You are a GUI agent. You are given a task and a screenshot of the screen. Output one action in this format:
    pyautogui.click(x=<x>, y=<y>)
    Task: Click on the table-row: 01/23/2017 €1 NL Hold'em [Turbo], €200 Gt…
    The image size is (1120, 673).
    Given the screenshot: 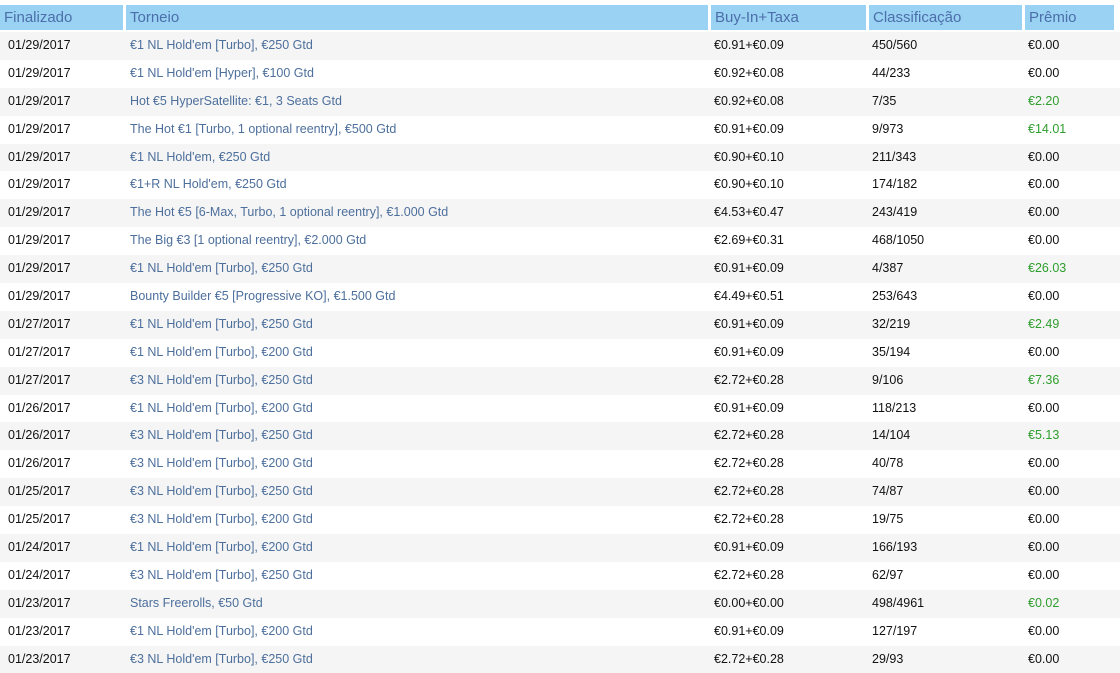 What is the action you would take?
    pyautogui.click(x=560, y=631)
    